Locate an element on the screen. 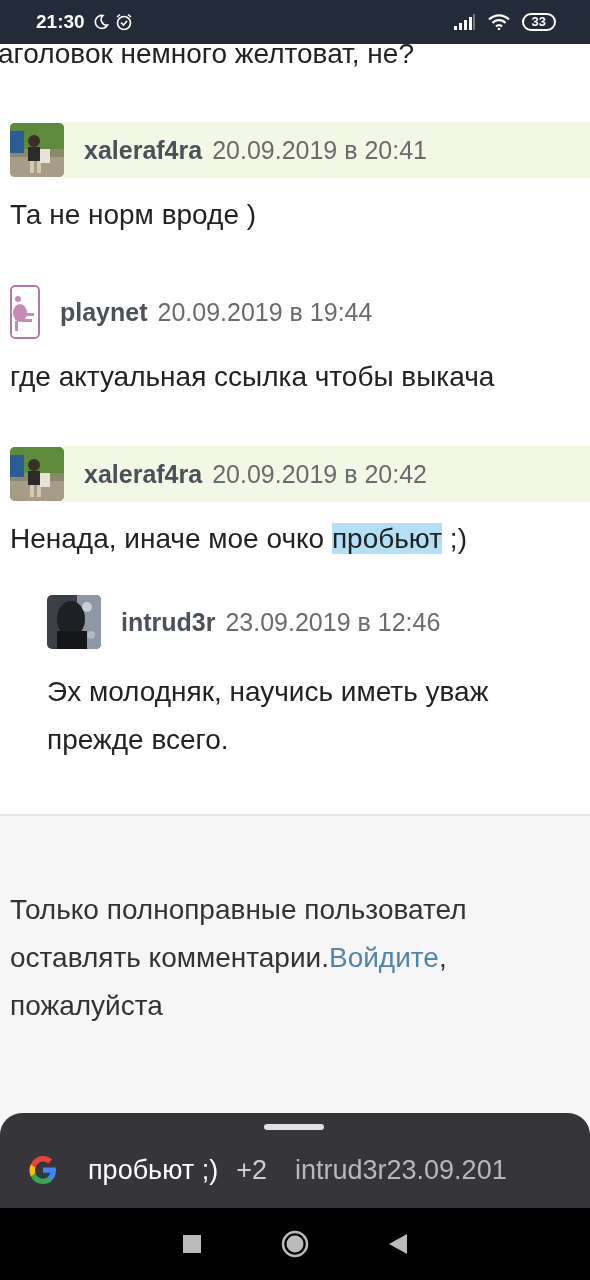  notice-text: пожалуйста is located at coordinates (86, 1005).